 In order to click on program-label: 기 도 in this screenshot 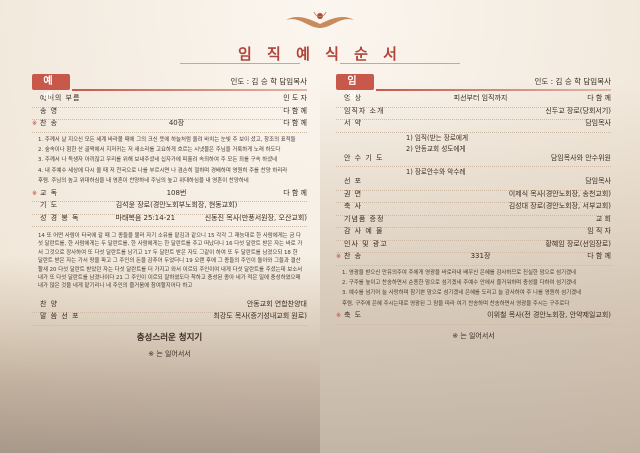, I will do `click(49, 205)`.